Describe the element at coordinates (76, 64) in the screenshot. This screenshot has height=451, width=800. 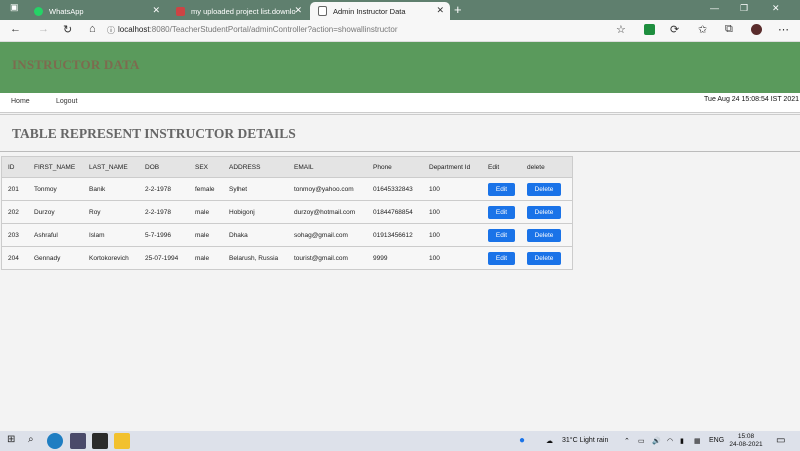
I see `banner-title: INSTRUCTOR DATA` at that location.